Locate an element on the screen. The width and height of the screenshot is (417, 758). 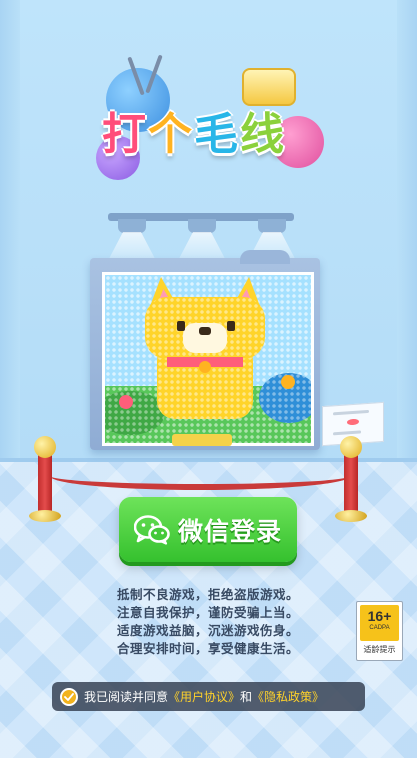
age-rating-label: 适龄提示 is located at coordinates (379, 649).